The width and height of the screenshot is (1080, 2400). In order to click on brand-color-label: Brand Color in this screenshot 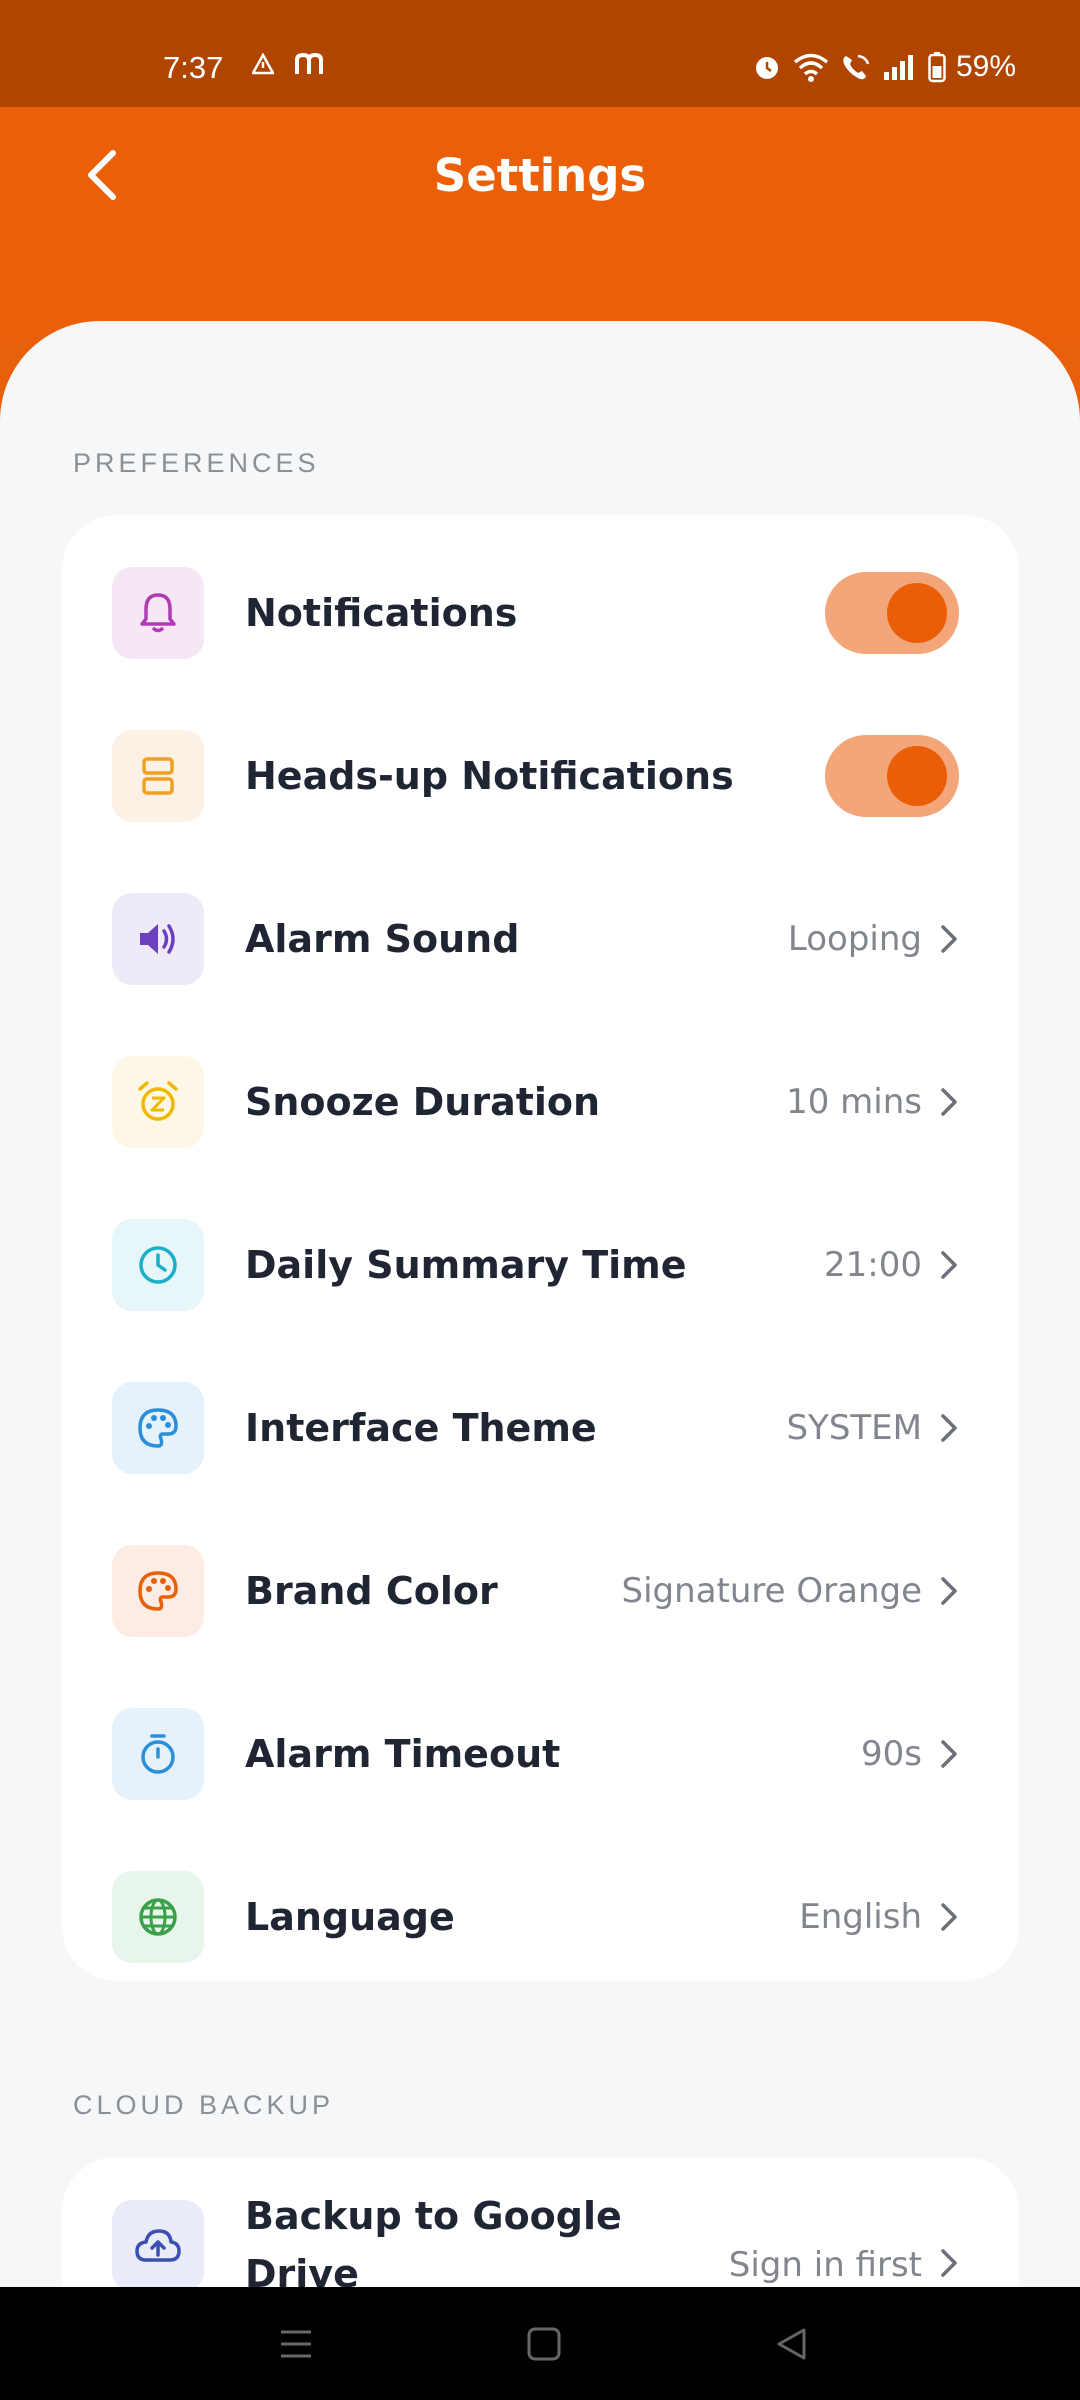, I will do `click(371, 1590)`.